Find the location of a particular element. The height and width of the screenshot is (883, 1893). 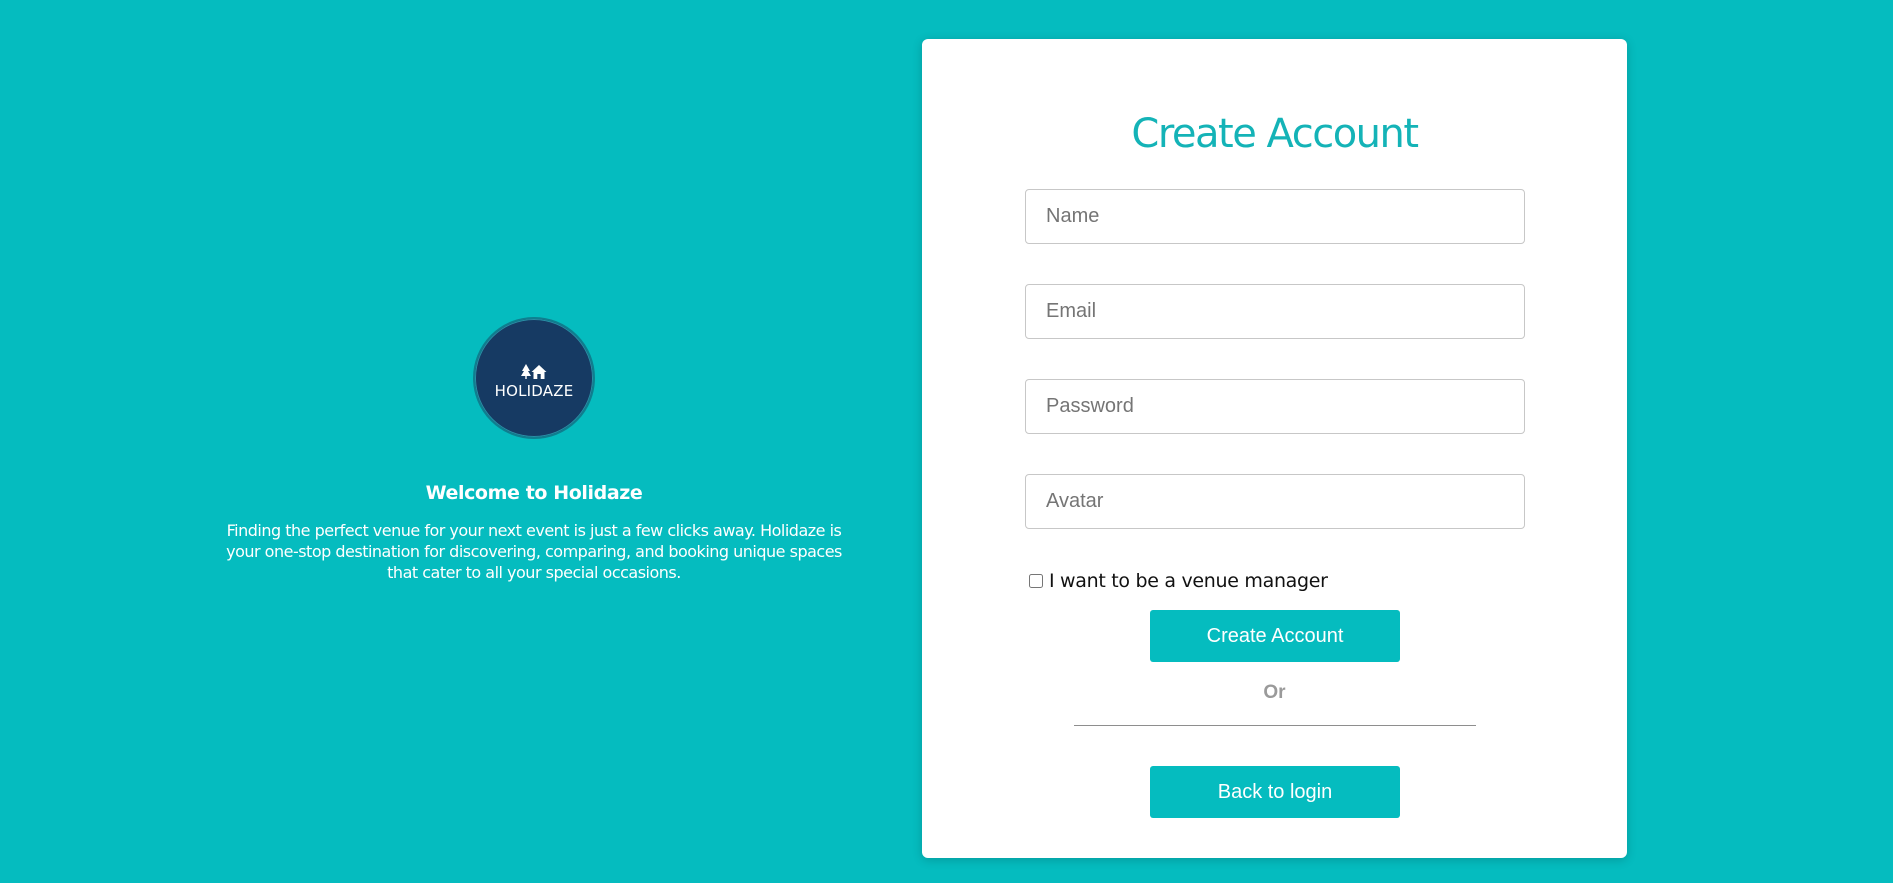

logo-text: HOLIDAZE is located at coordinates (534, 390).